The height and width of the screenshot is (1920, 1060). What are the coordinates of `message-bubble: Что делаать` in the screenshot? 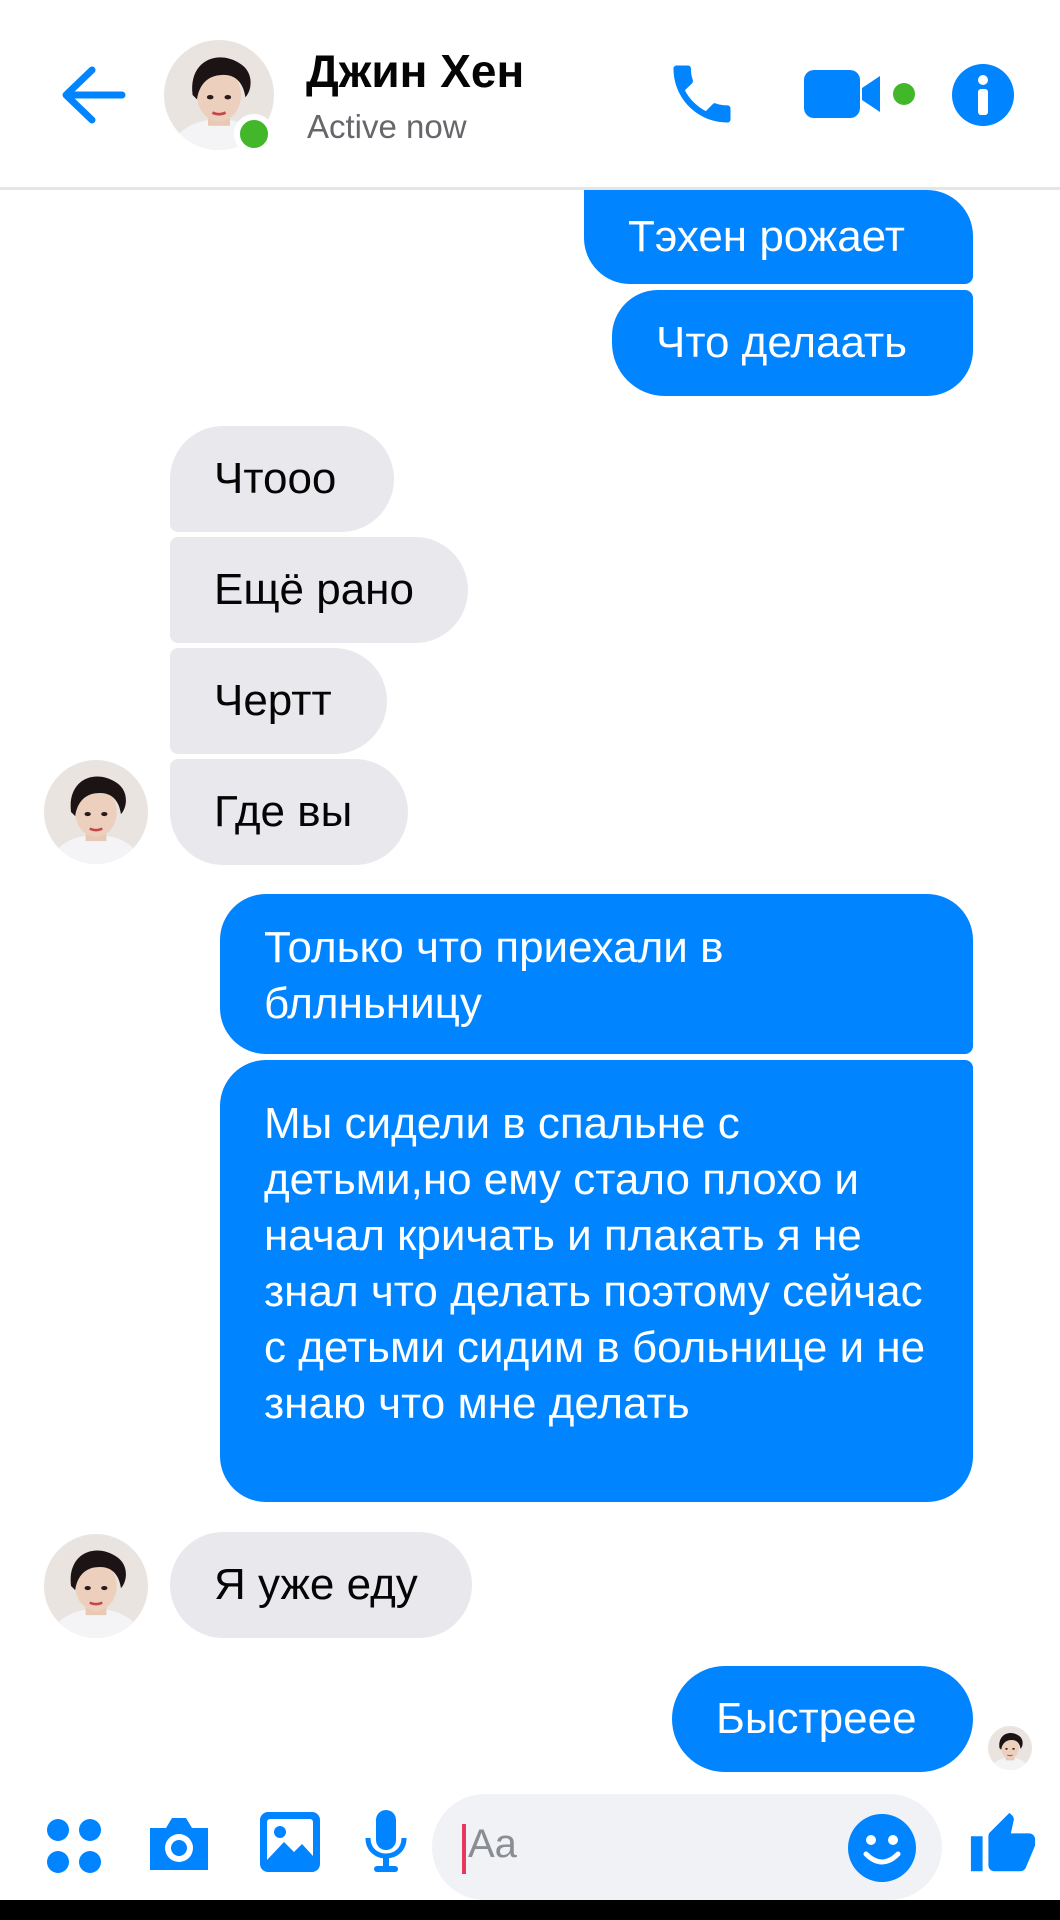 It's located at (792, 343).